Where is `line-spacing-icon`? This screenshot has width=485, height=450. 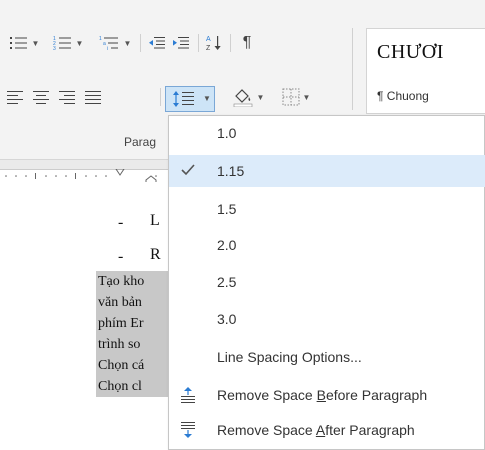
line-spacing-icon is located at coordinates (183, 99).